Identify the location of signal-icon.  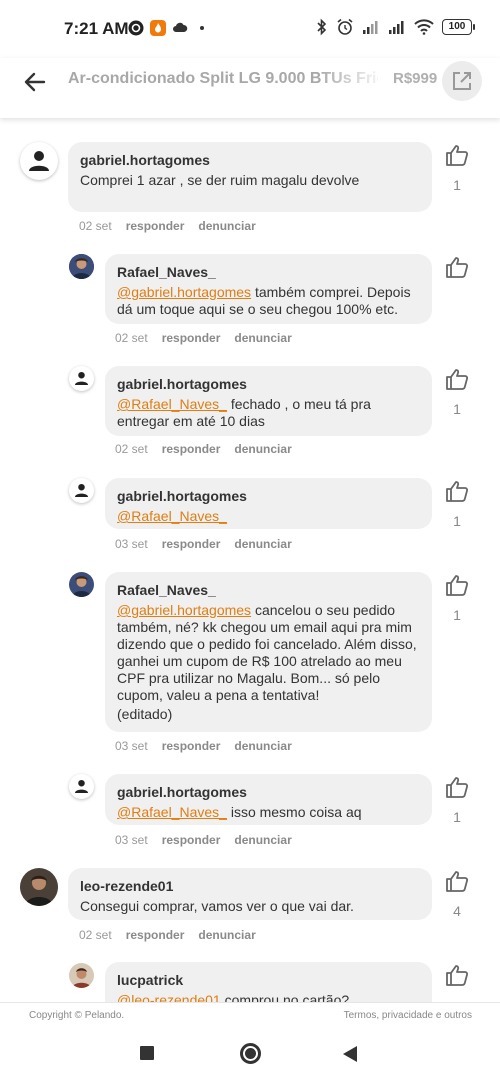
(370, 27).